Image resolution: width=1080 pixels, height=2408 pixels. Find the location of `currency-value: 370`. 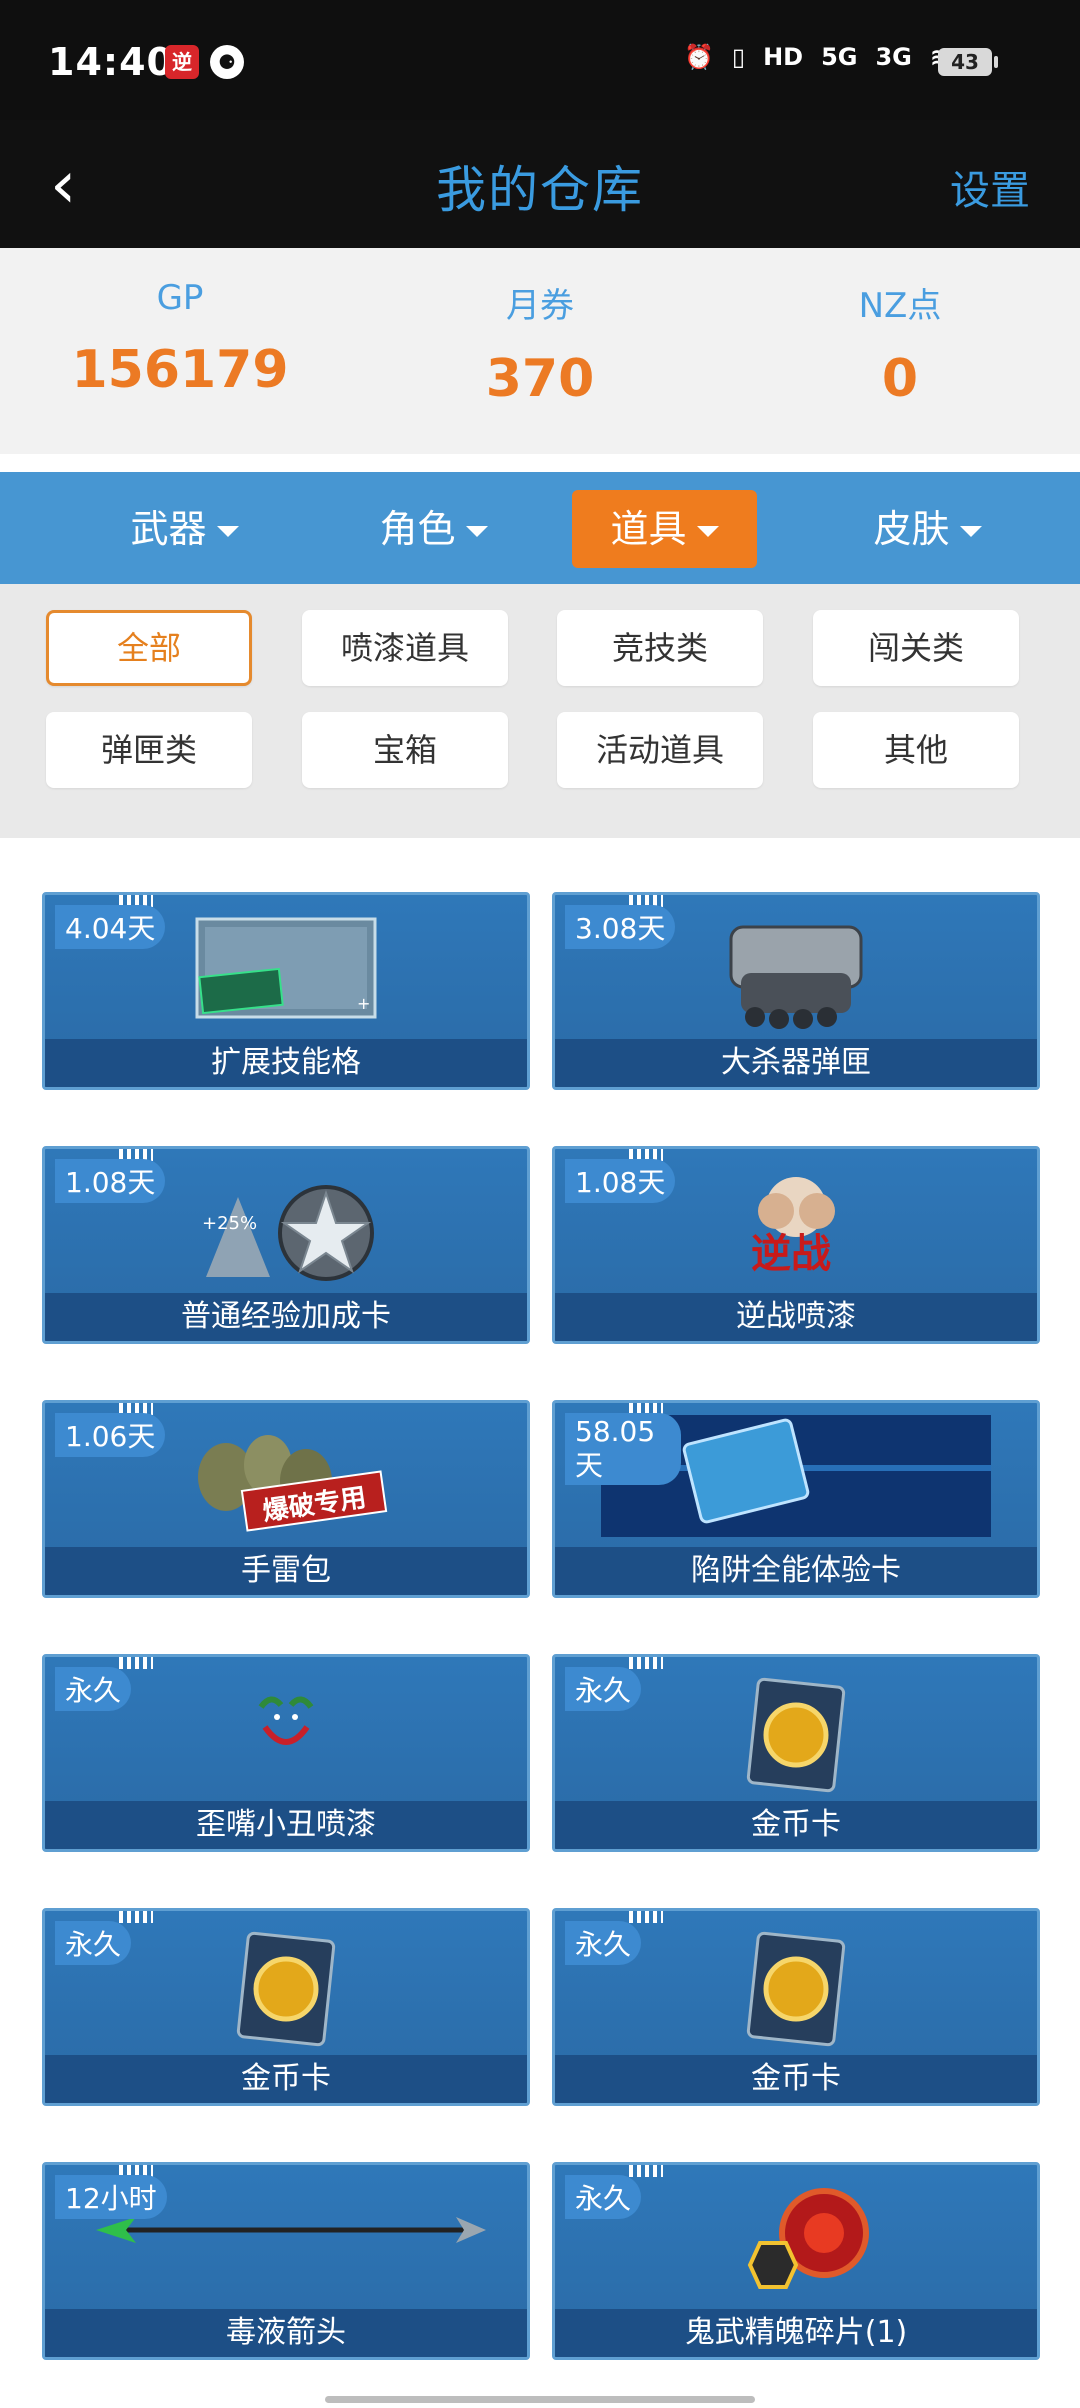

currency-value: 370 is located at coordinates (540, 379).